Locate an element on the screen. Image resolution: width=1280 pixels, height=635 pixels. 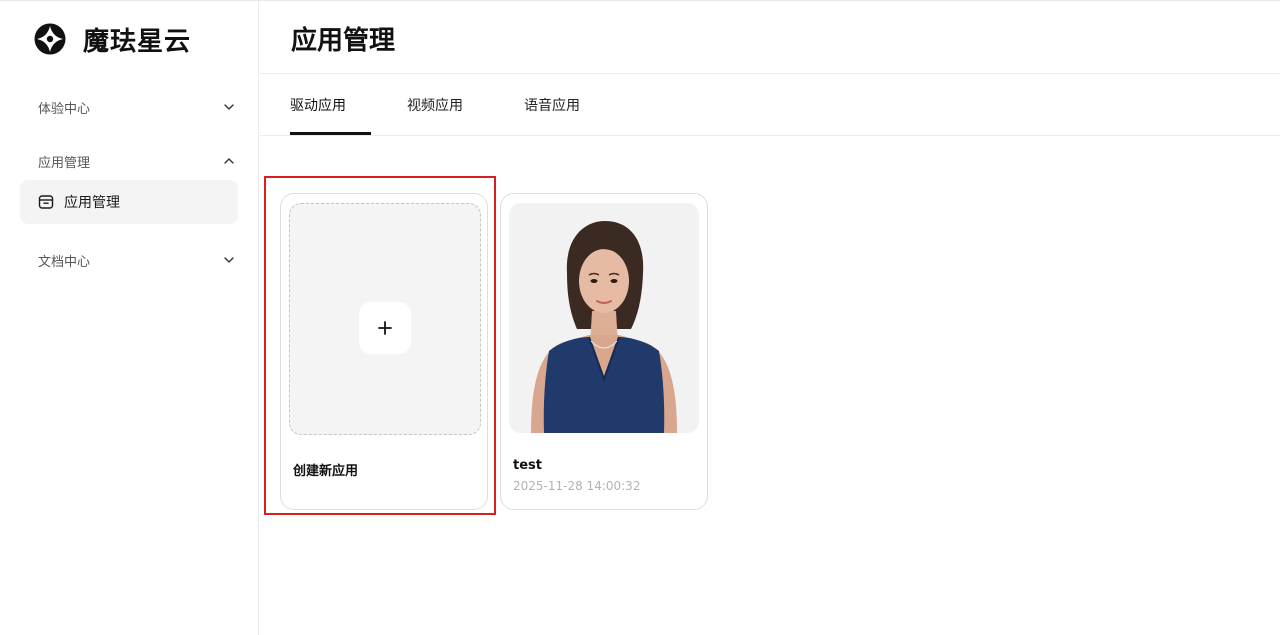
plus-icon is located at coordinates (385, 328).